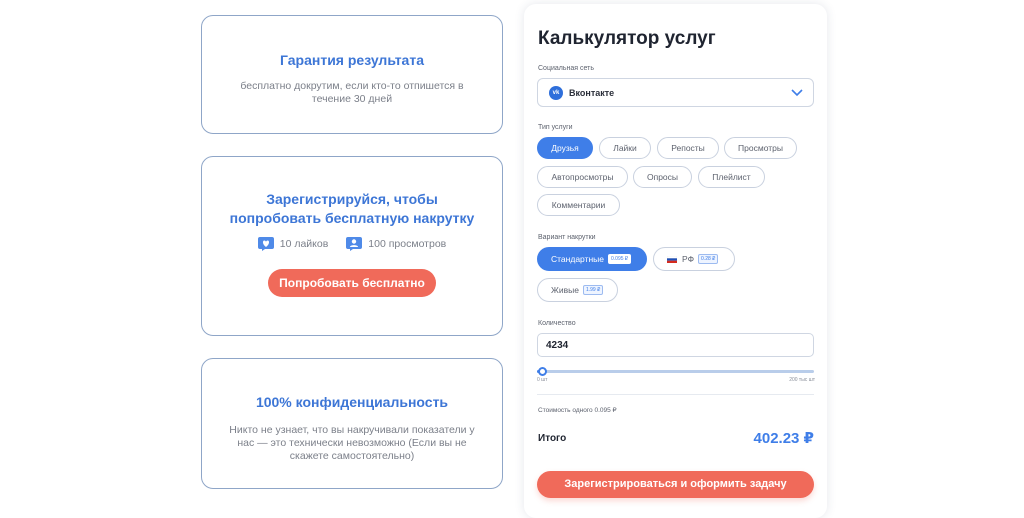  I want to click on service-chip-friends: Друзья, so click(565, 148).